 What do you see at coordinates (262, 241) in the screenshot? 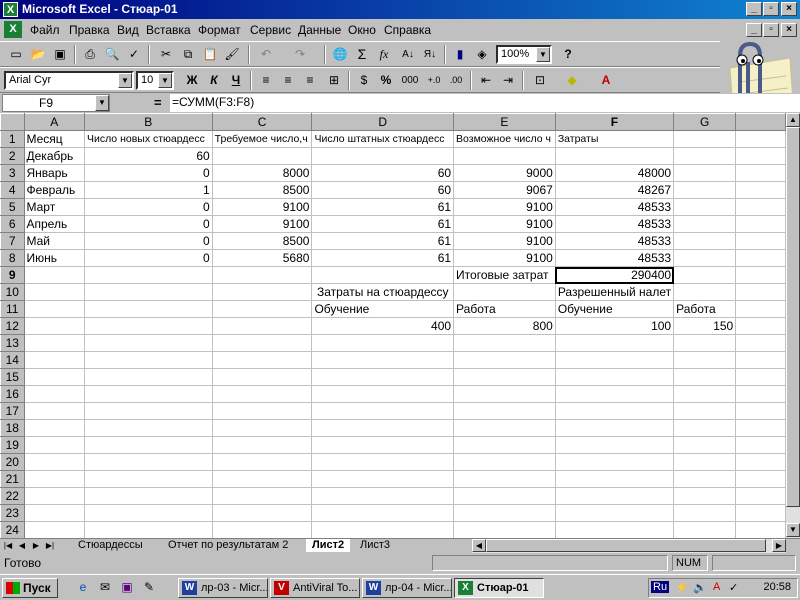
I see `cell: 8500` at bounding box center [262, 241].